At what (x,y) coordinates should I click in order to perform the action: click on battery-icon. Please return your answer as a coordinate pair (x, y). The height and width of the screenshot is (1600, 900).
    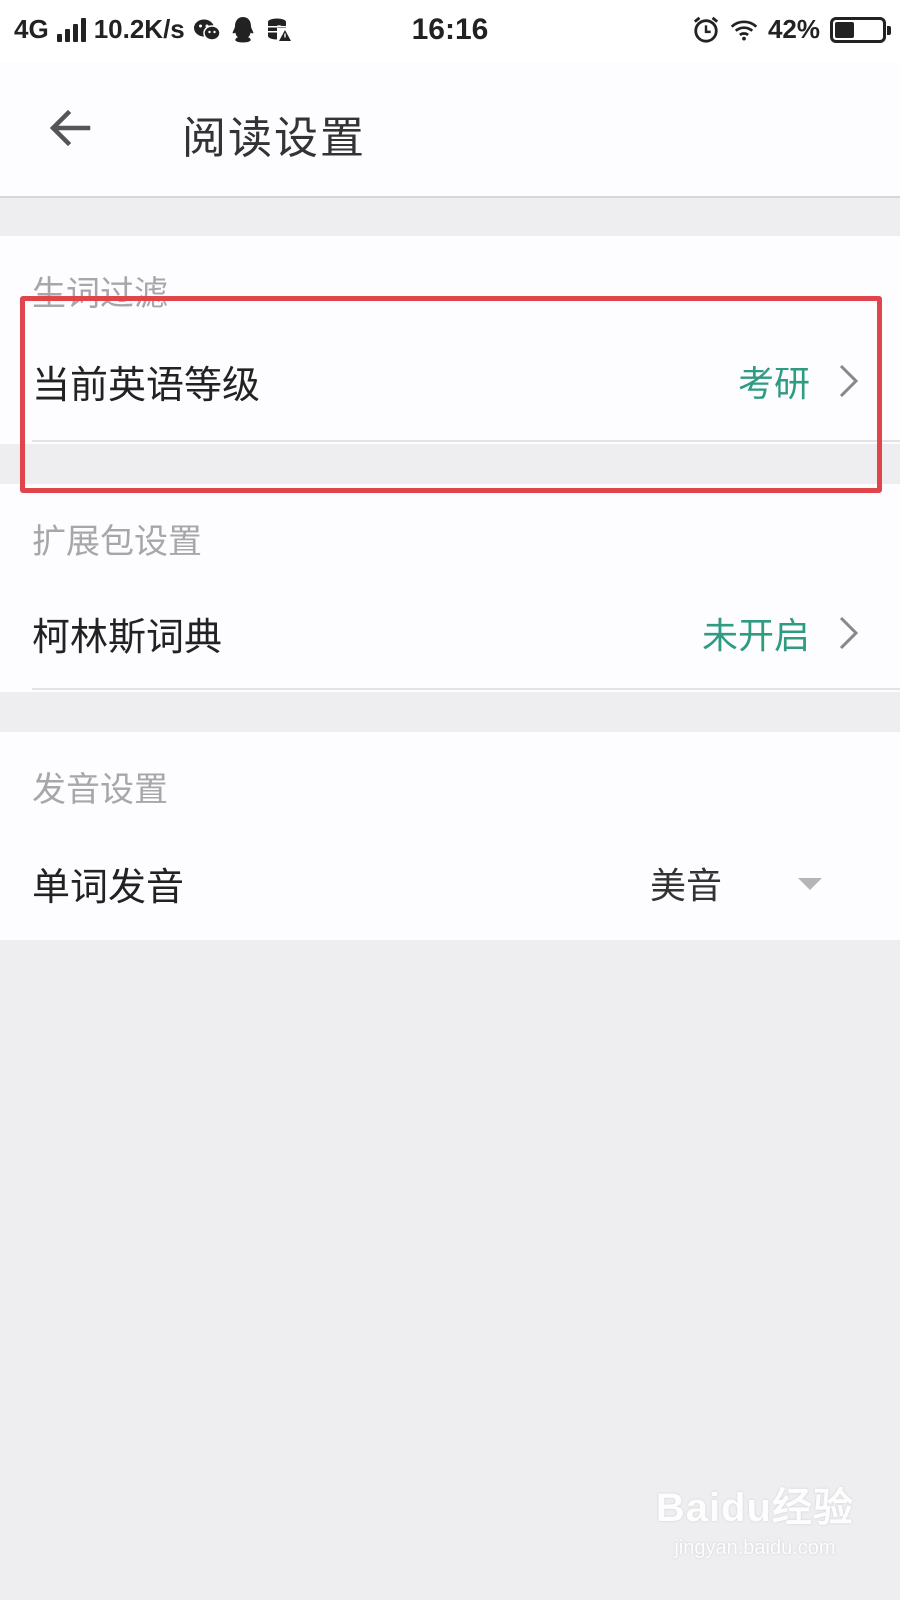
    Looking at the image, I should click on (860, 29).